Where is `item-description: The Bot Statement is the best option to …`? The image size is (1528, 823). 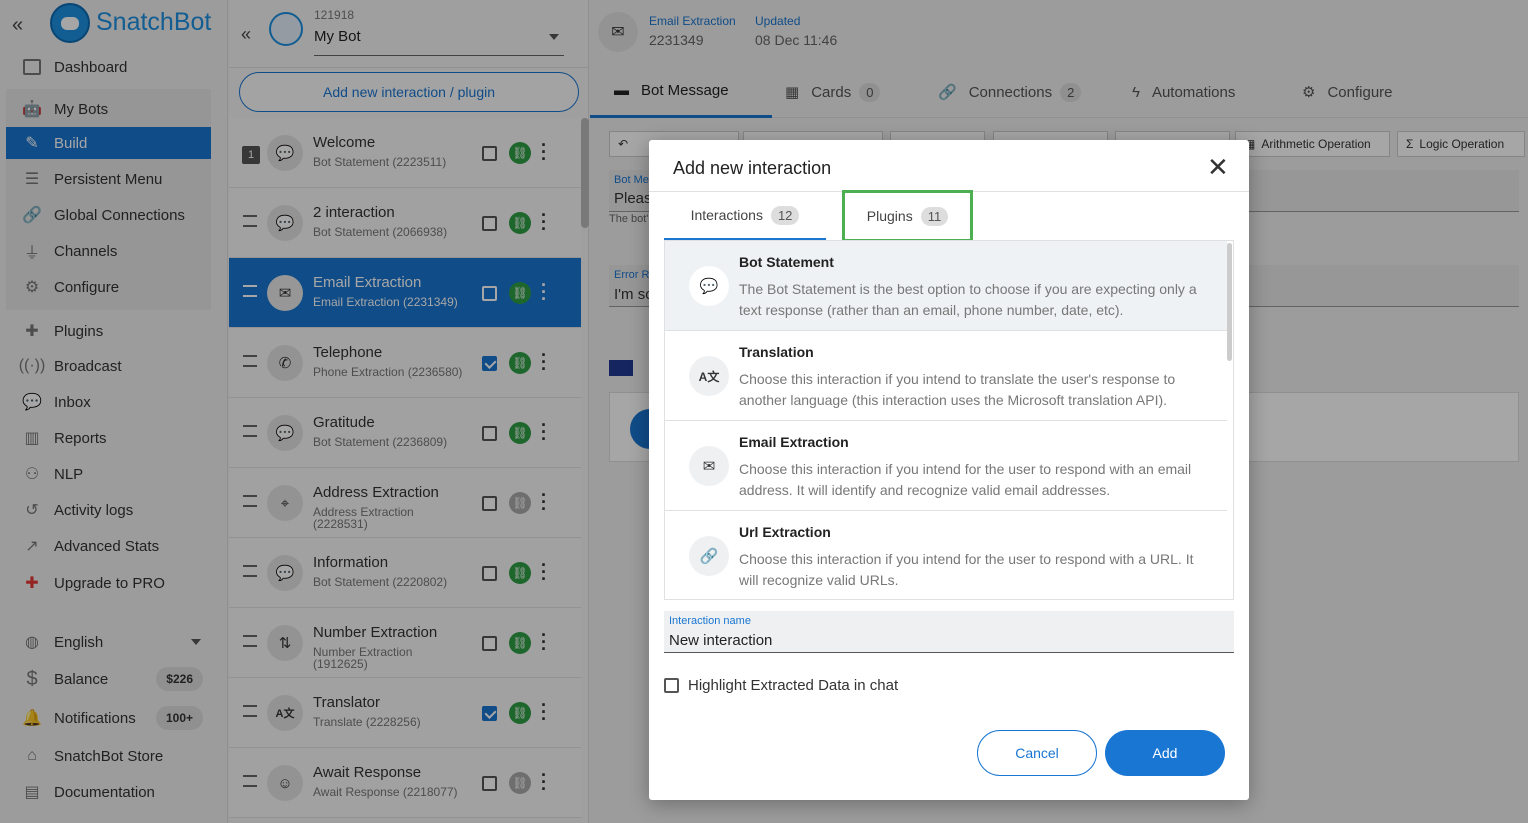 item-description: The Bot Statement is the best option to … is located at coordinates (968, 299).